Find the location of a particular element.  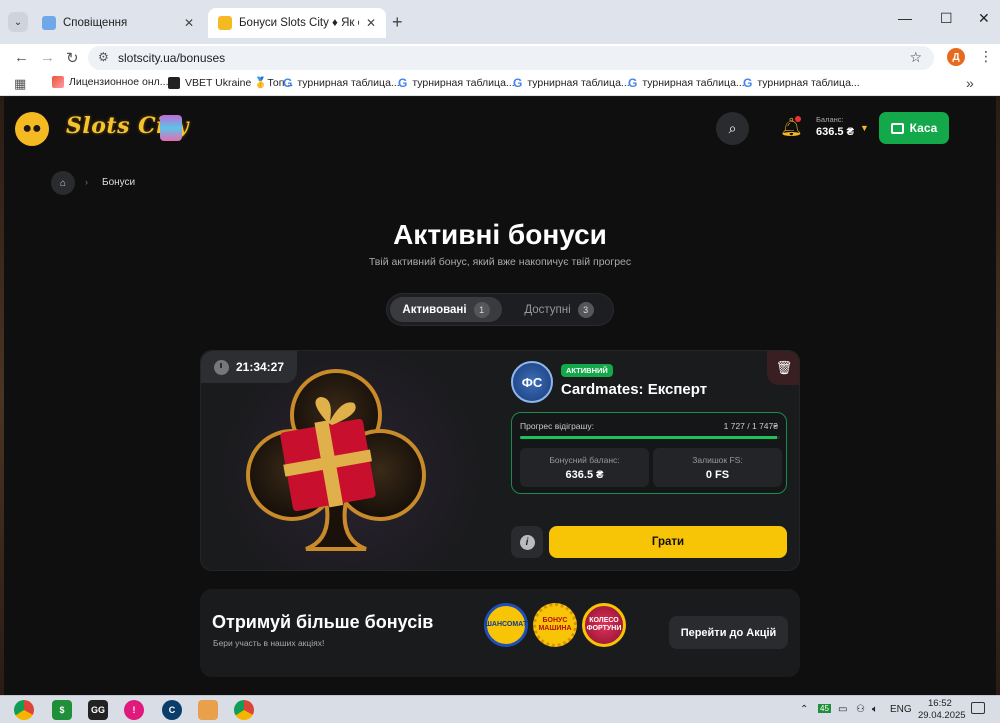

tab-available: Доступні 3 is located at coordinates (559, 309).